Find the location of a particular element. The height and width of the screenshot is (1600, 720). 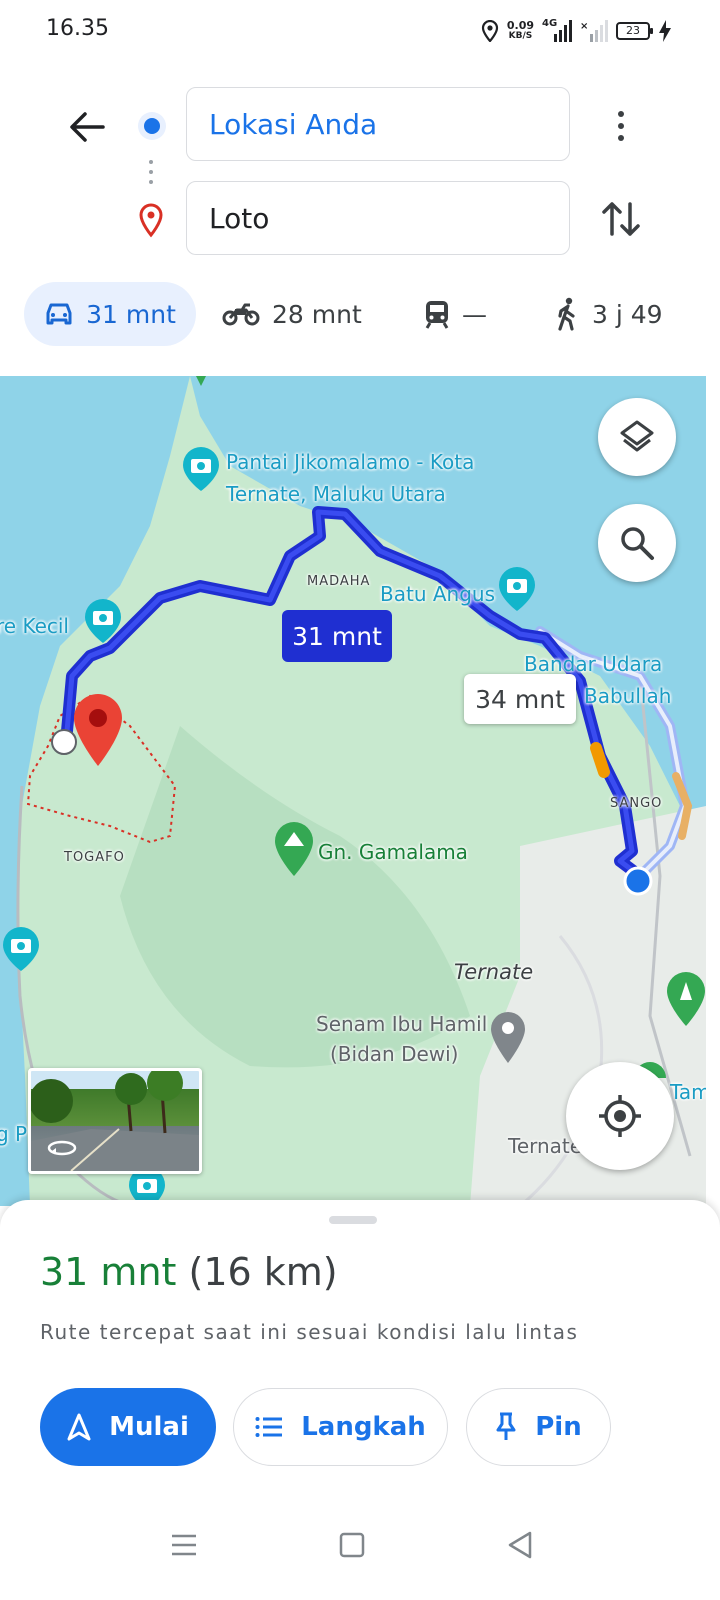

signal-icon-empty: × is located at coordinates (594, 31).